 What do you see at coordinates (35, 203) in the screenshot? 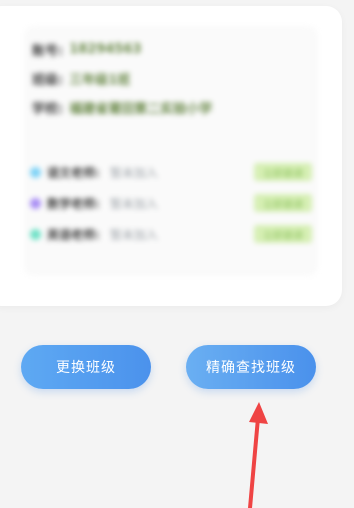
I see `math-dot-icon` at bounding box center [35, 203].